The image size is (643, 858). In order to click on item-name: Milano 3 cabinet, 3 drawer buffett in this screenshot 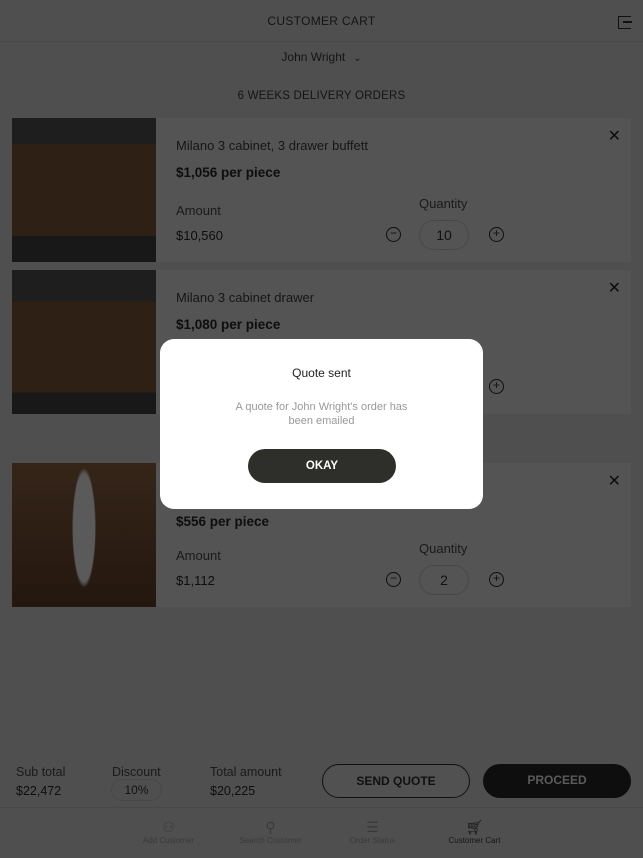, I will do `click(272, 145)`.